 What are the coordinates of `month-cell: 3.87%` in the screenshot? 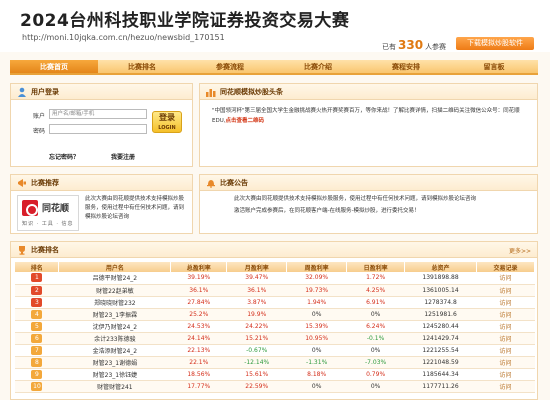 It's located at (256, 302).